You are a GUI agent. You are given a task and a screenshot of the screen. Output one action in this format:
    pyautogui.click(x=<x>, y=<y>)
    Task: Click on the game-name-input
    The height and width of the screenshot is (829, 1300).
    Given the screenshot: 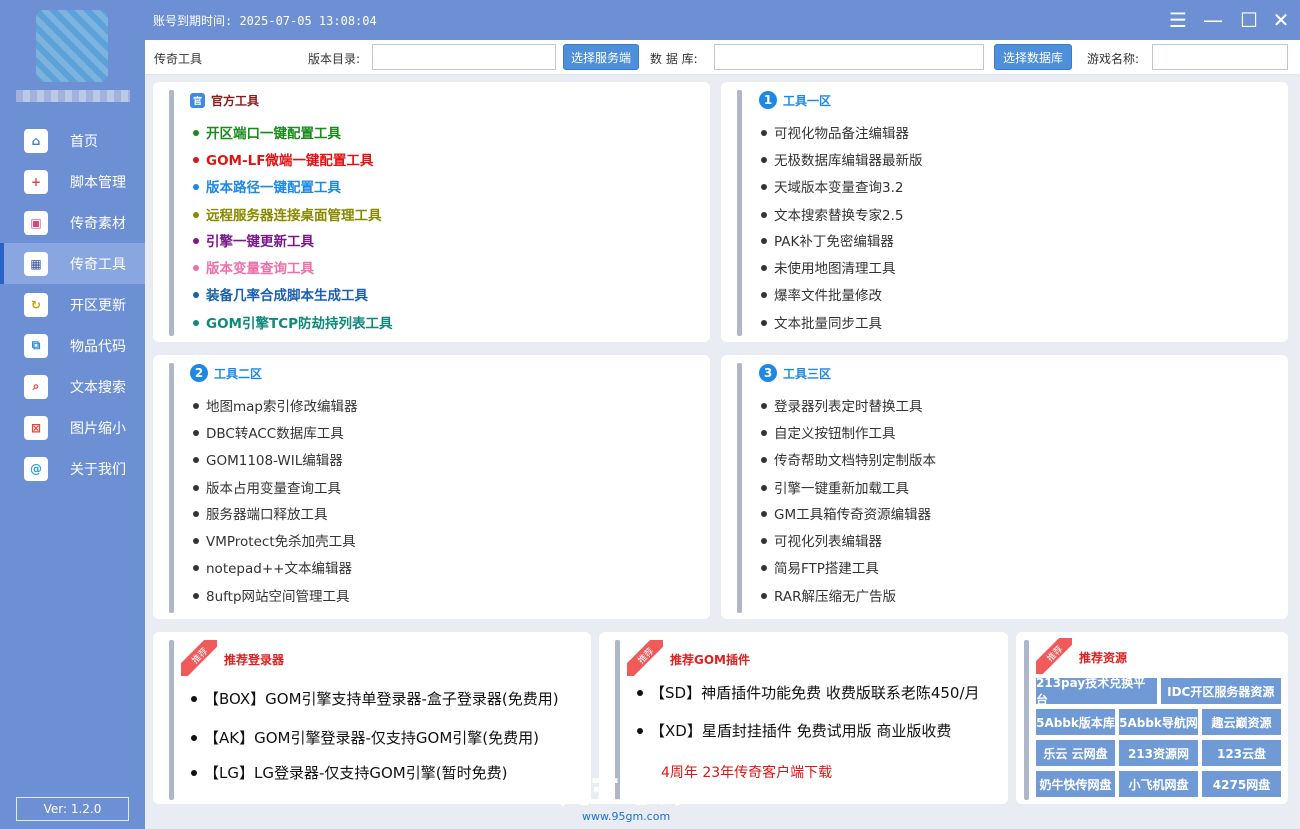 What is the action you would take?
    pyautogui.click(x=1220, y=57)
    